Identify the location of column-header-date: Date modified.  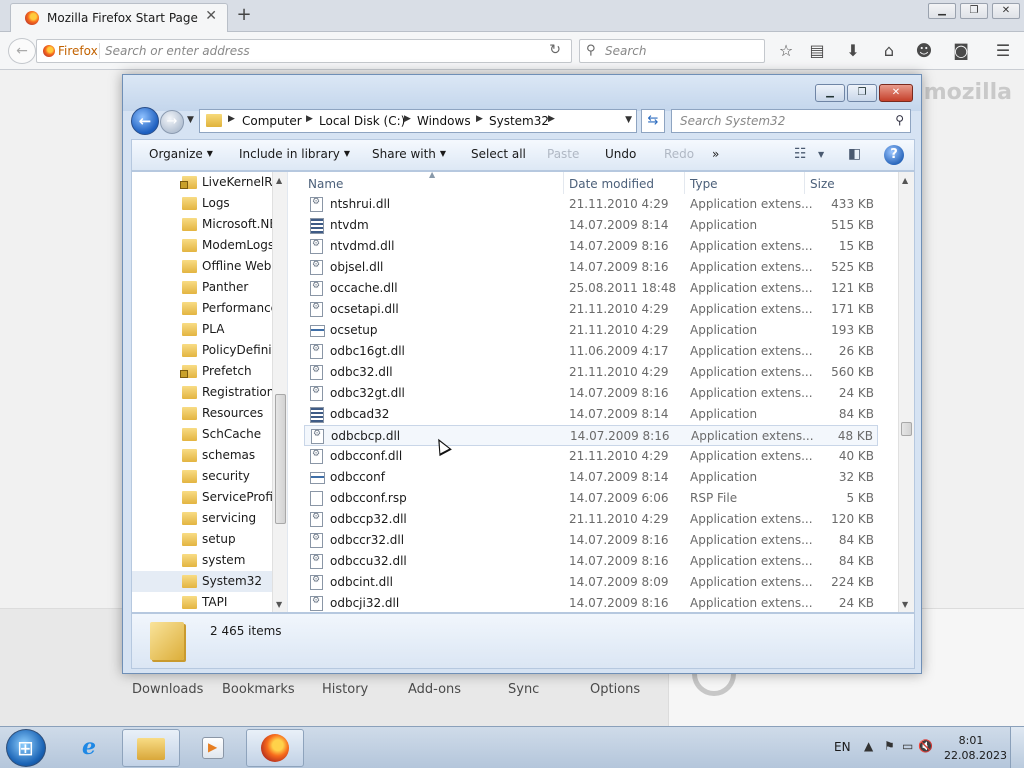
(611, 184).